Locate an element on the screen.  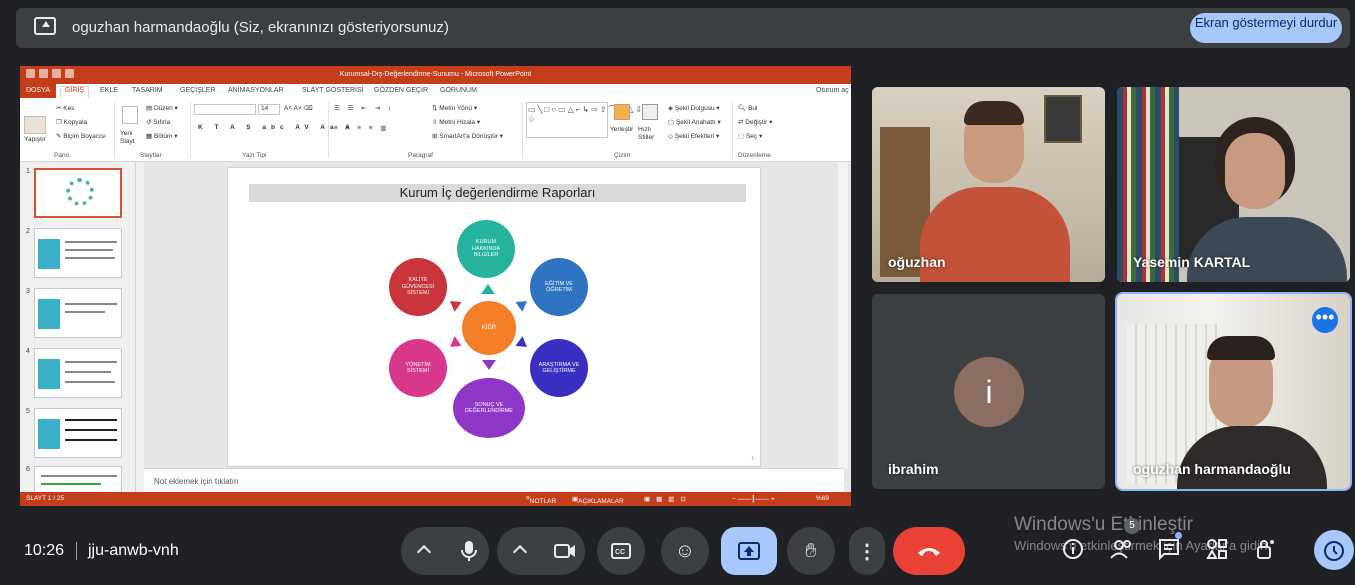
present-now-button is located at coordinates (749, 551).